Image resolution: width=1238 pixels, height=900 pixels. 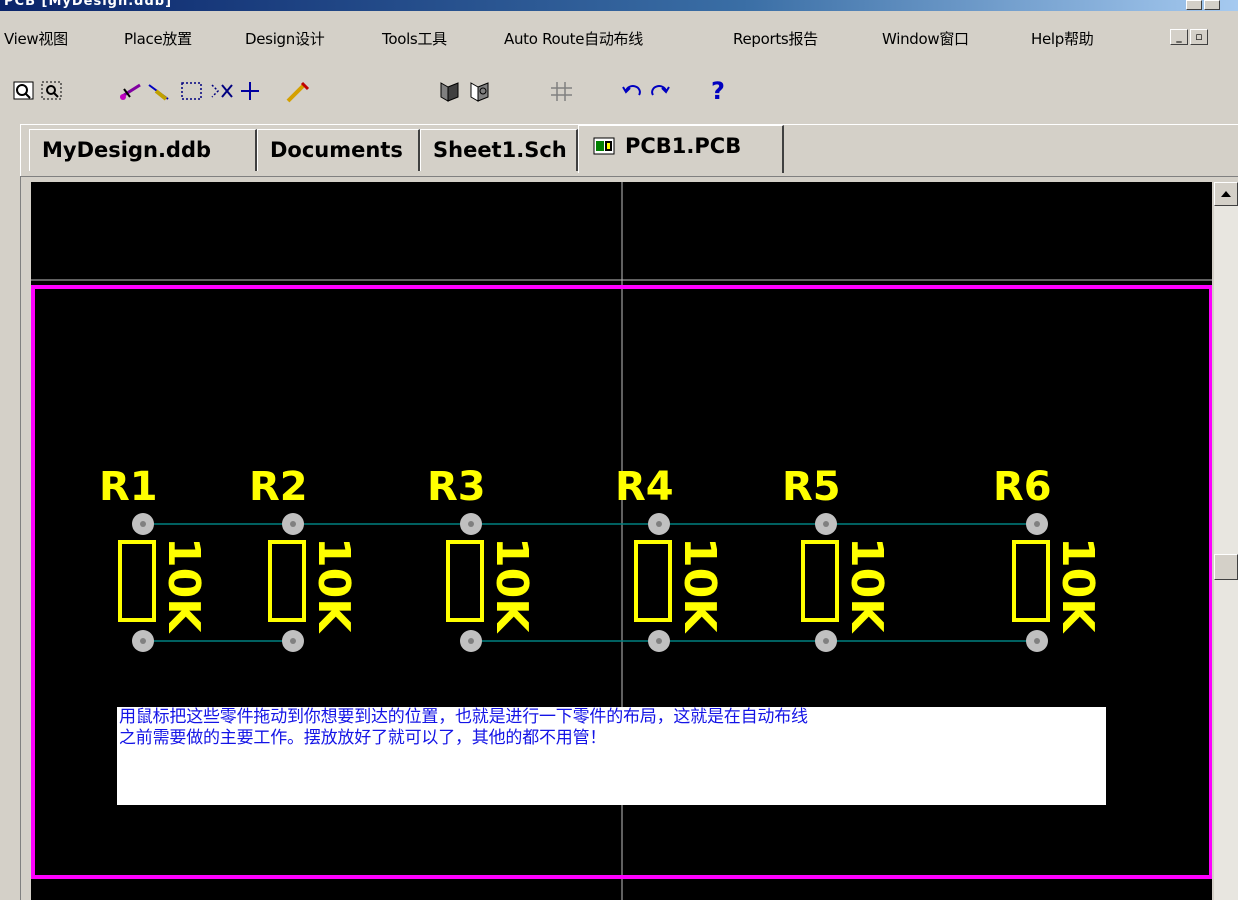 I want to click on tab-label: Documents, so click(x=336, y=150).